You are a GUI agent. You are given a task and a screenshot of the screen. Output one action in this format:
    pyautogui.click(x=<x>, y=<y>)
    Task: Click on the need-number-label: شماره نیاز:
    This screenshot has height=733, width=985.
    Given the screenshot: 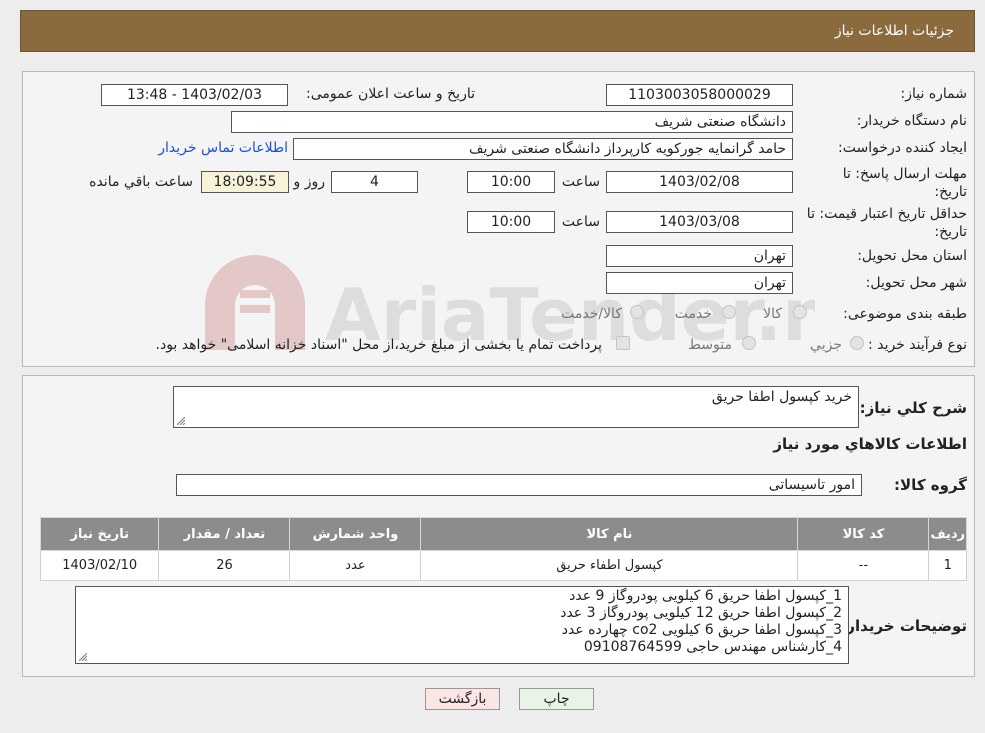 What is the action you would take?
    pyautogui.click(x=934, y=94)
    